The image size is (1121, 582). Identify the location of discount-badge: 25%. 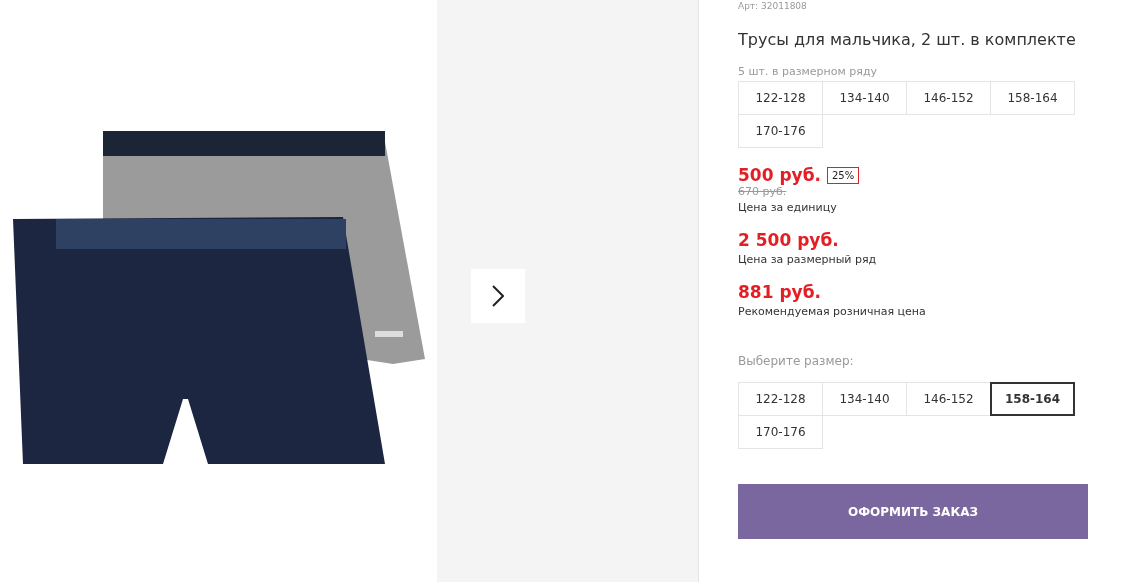
(843, 175).